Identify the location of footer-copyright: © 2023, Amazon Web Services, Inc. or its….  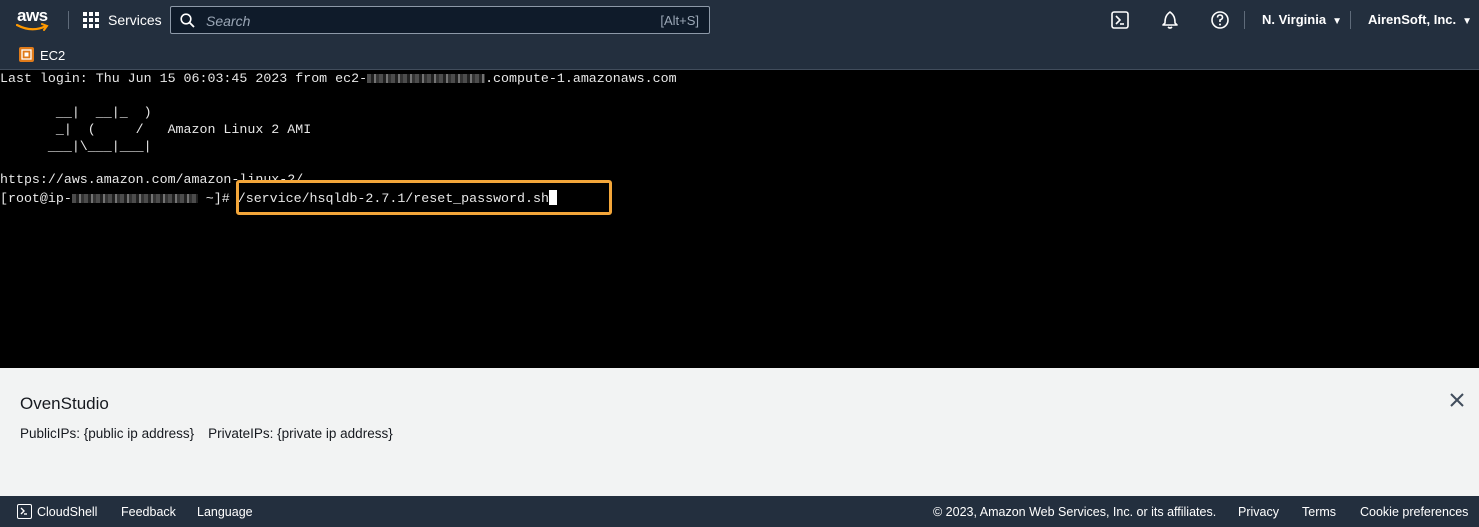
(1075, 512).